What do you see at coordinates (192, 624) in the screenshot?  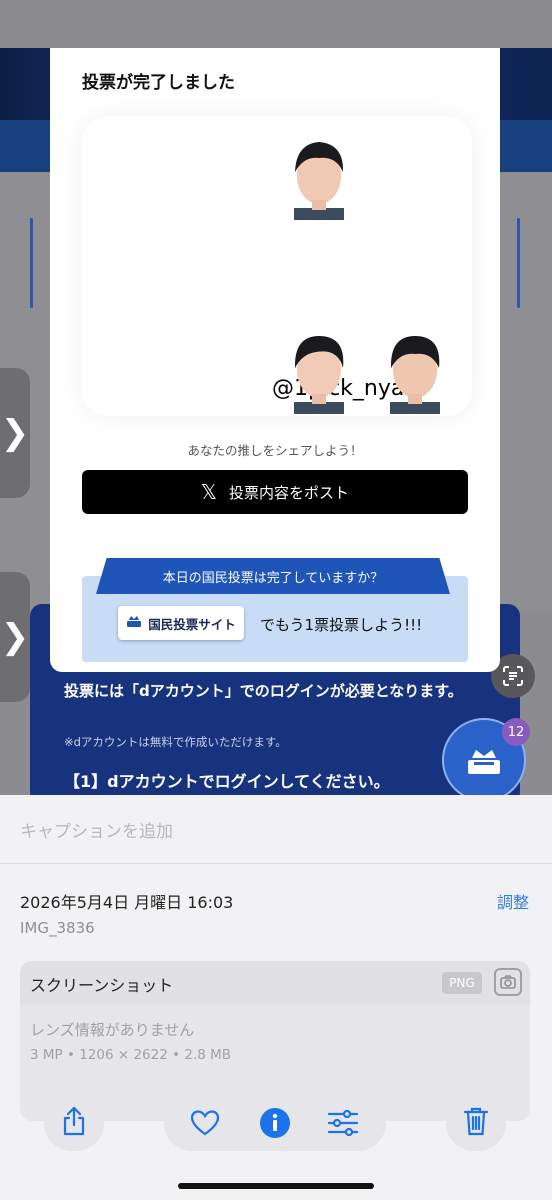 I see `site-button-label: 国民投票サイト` at bounding box center [192, 624].